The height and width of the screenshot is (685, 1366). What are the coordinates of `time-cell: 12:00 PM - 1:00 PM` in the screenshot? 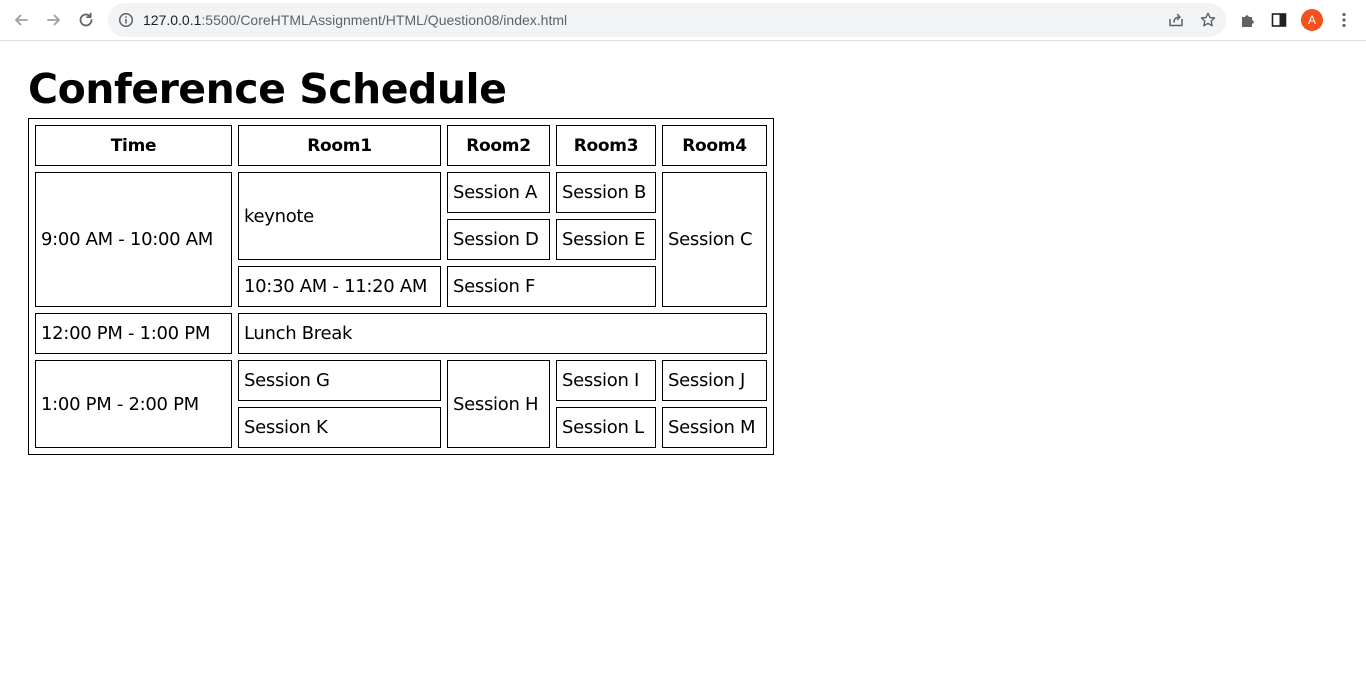 It's located at (133, 333).